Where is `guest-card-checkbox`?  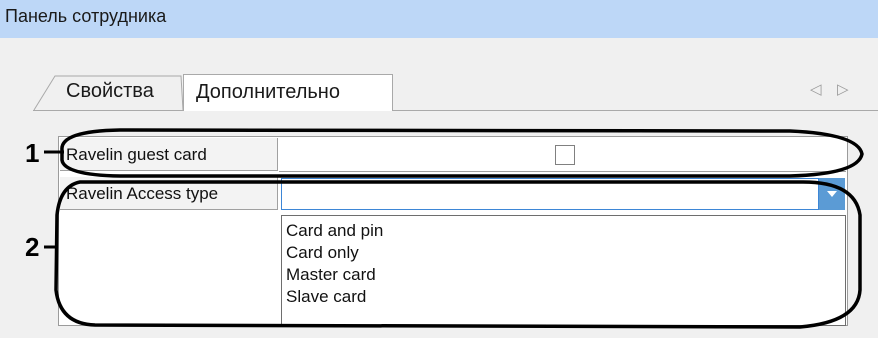 guest-card-checkbox is located at coordinates (565, 155).